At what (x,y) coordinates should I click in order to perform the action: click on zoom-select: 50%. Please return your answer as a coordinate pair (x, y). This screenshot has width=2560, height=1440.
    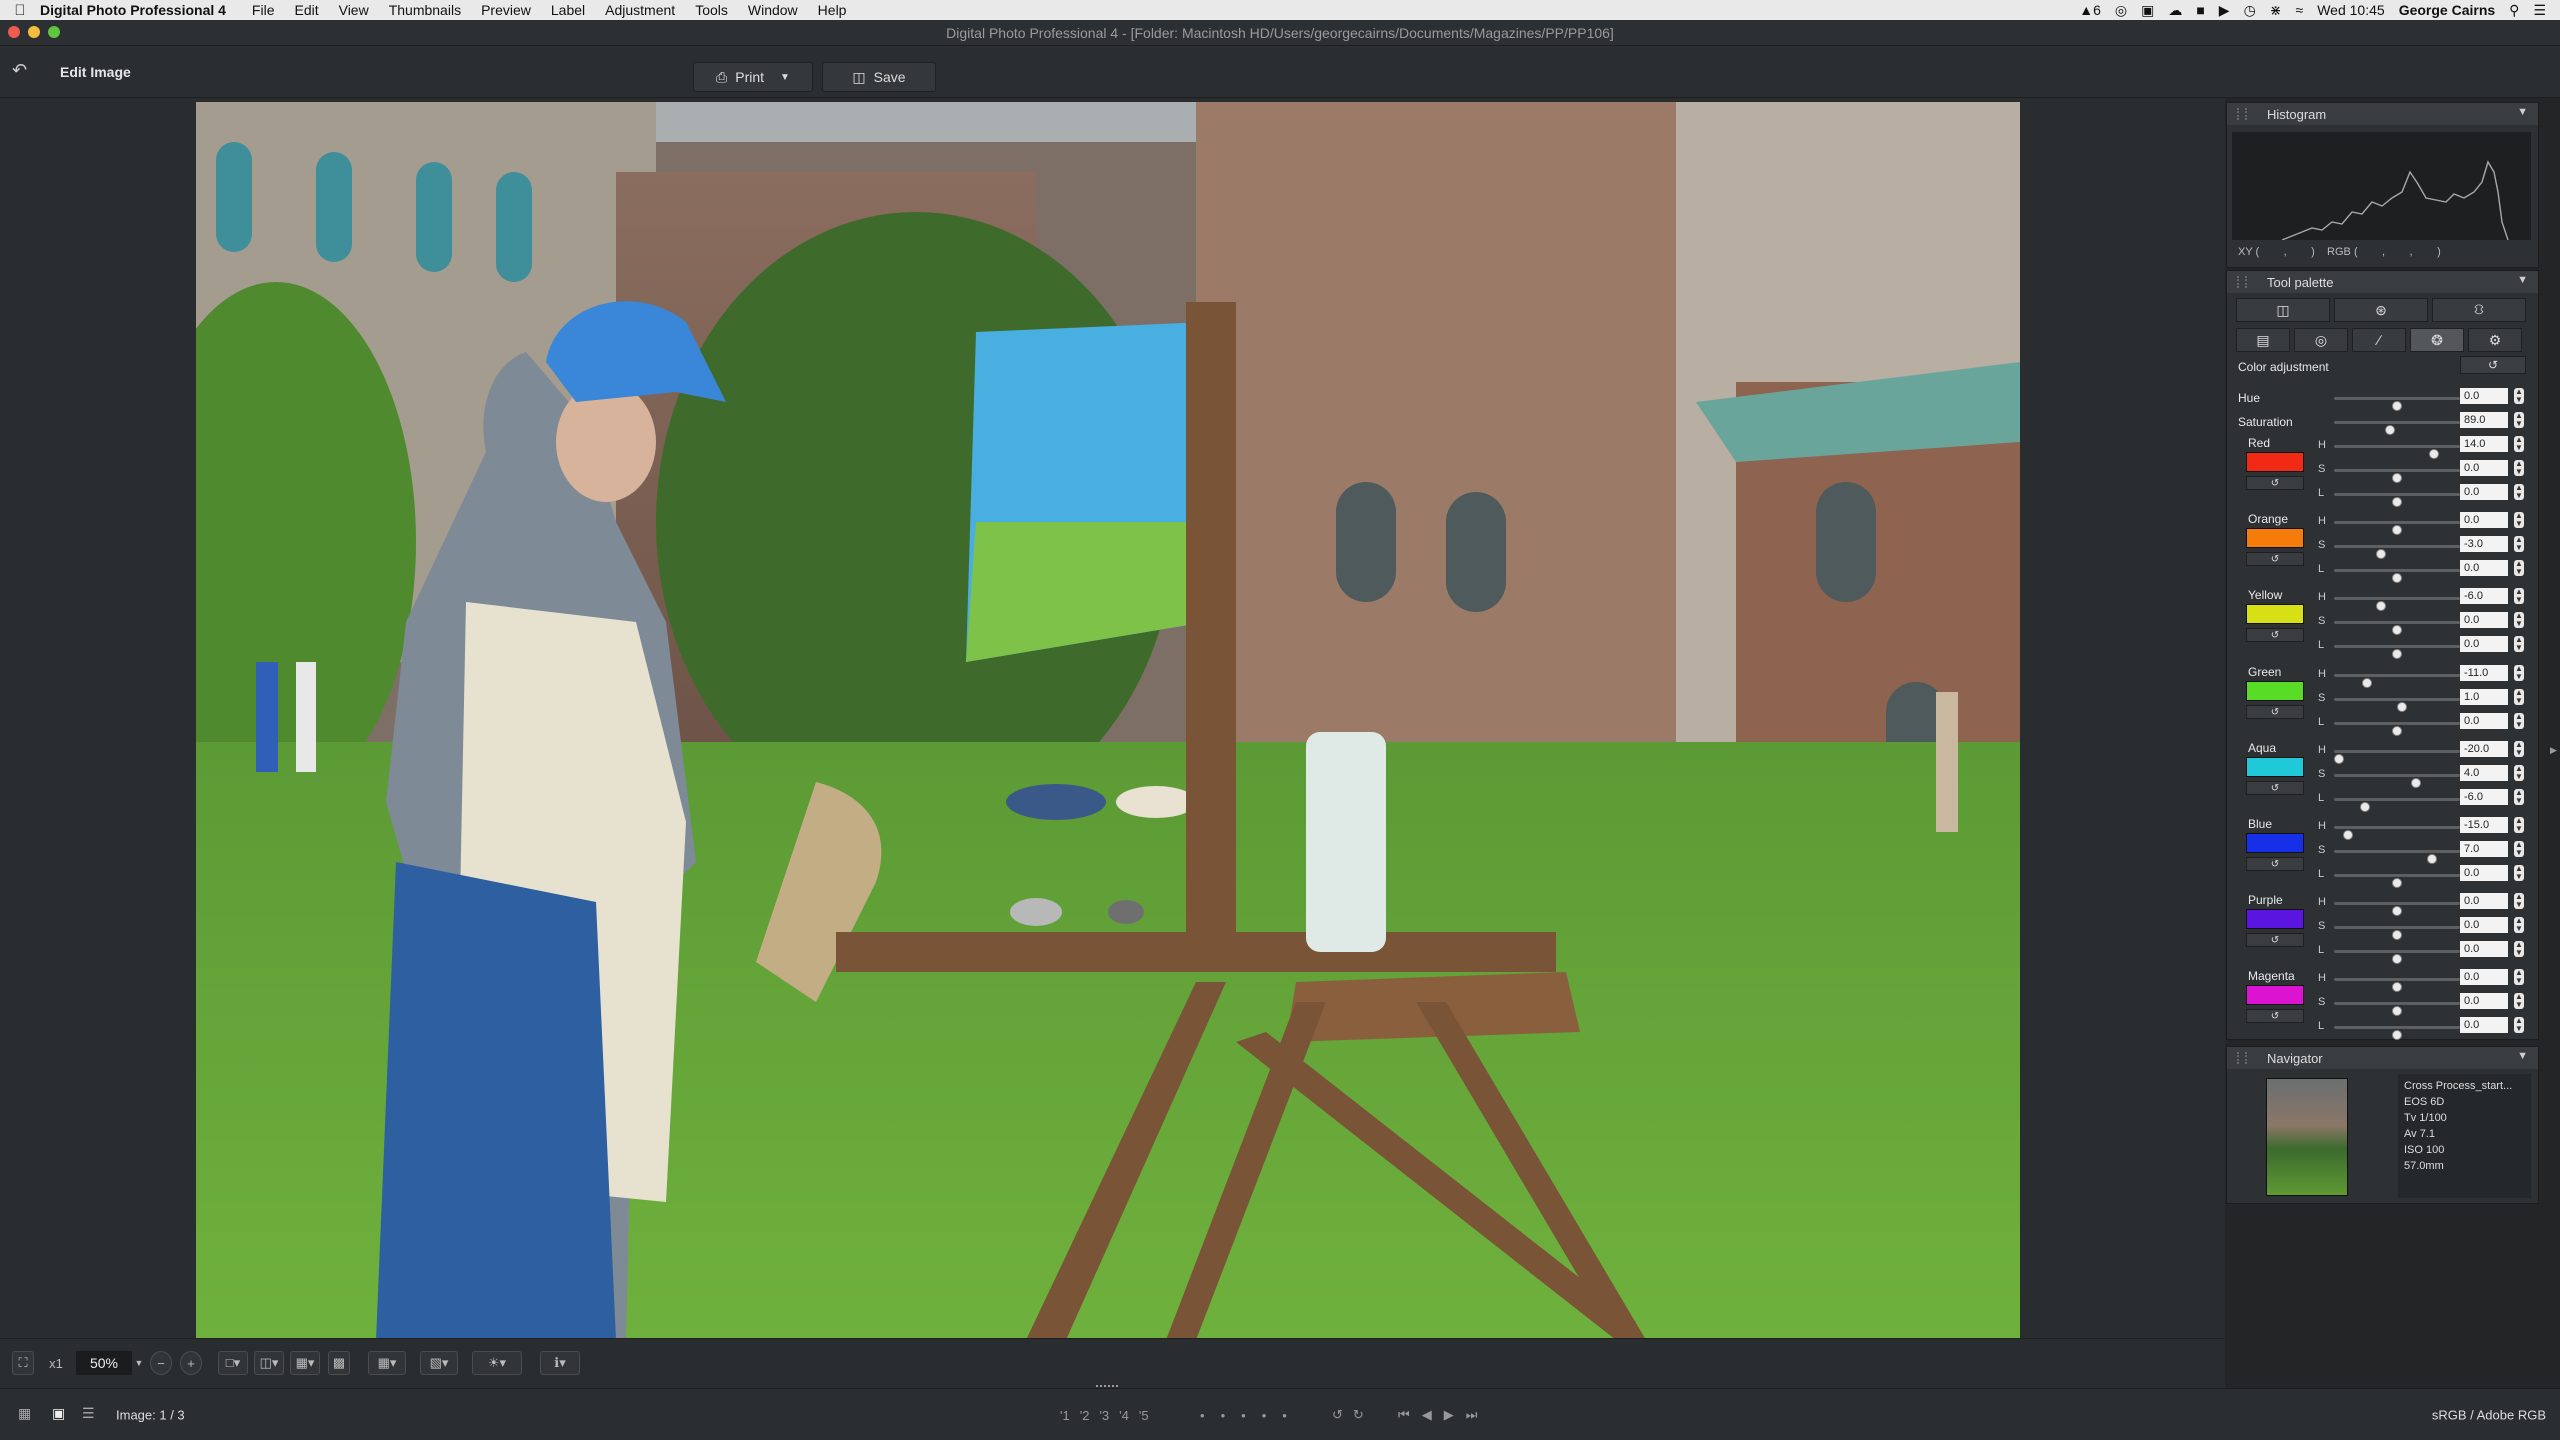
    Looking at the image, I should click on (104, 1363).